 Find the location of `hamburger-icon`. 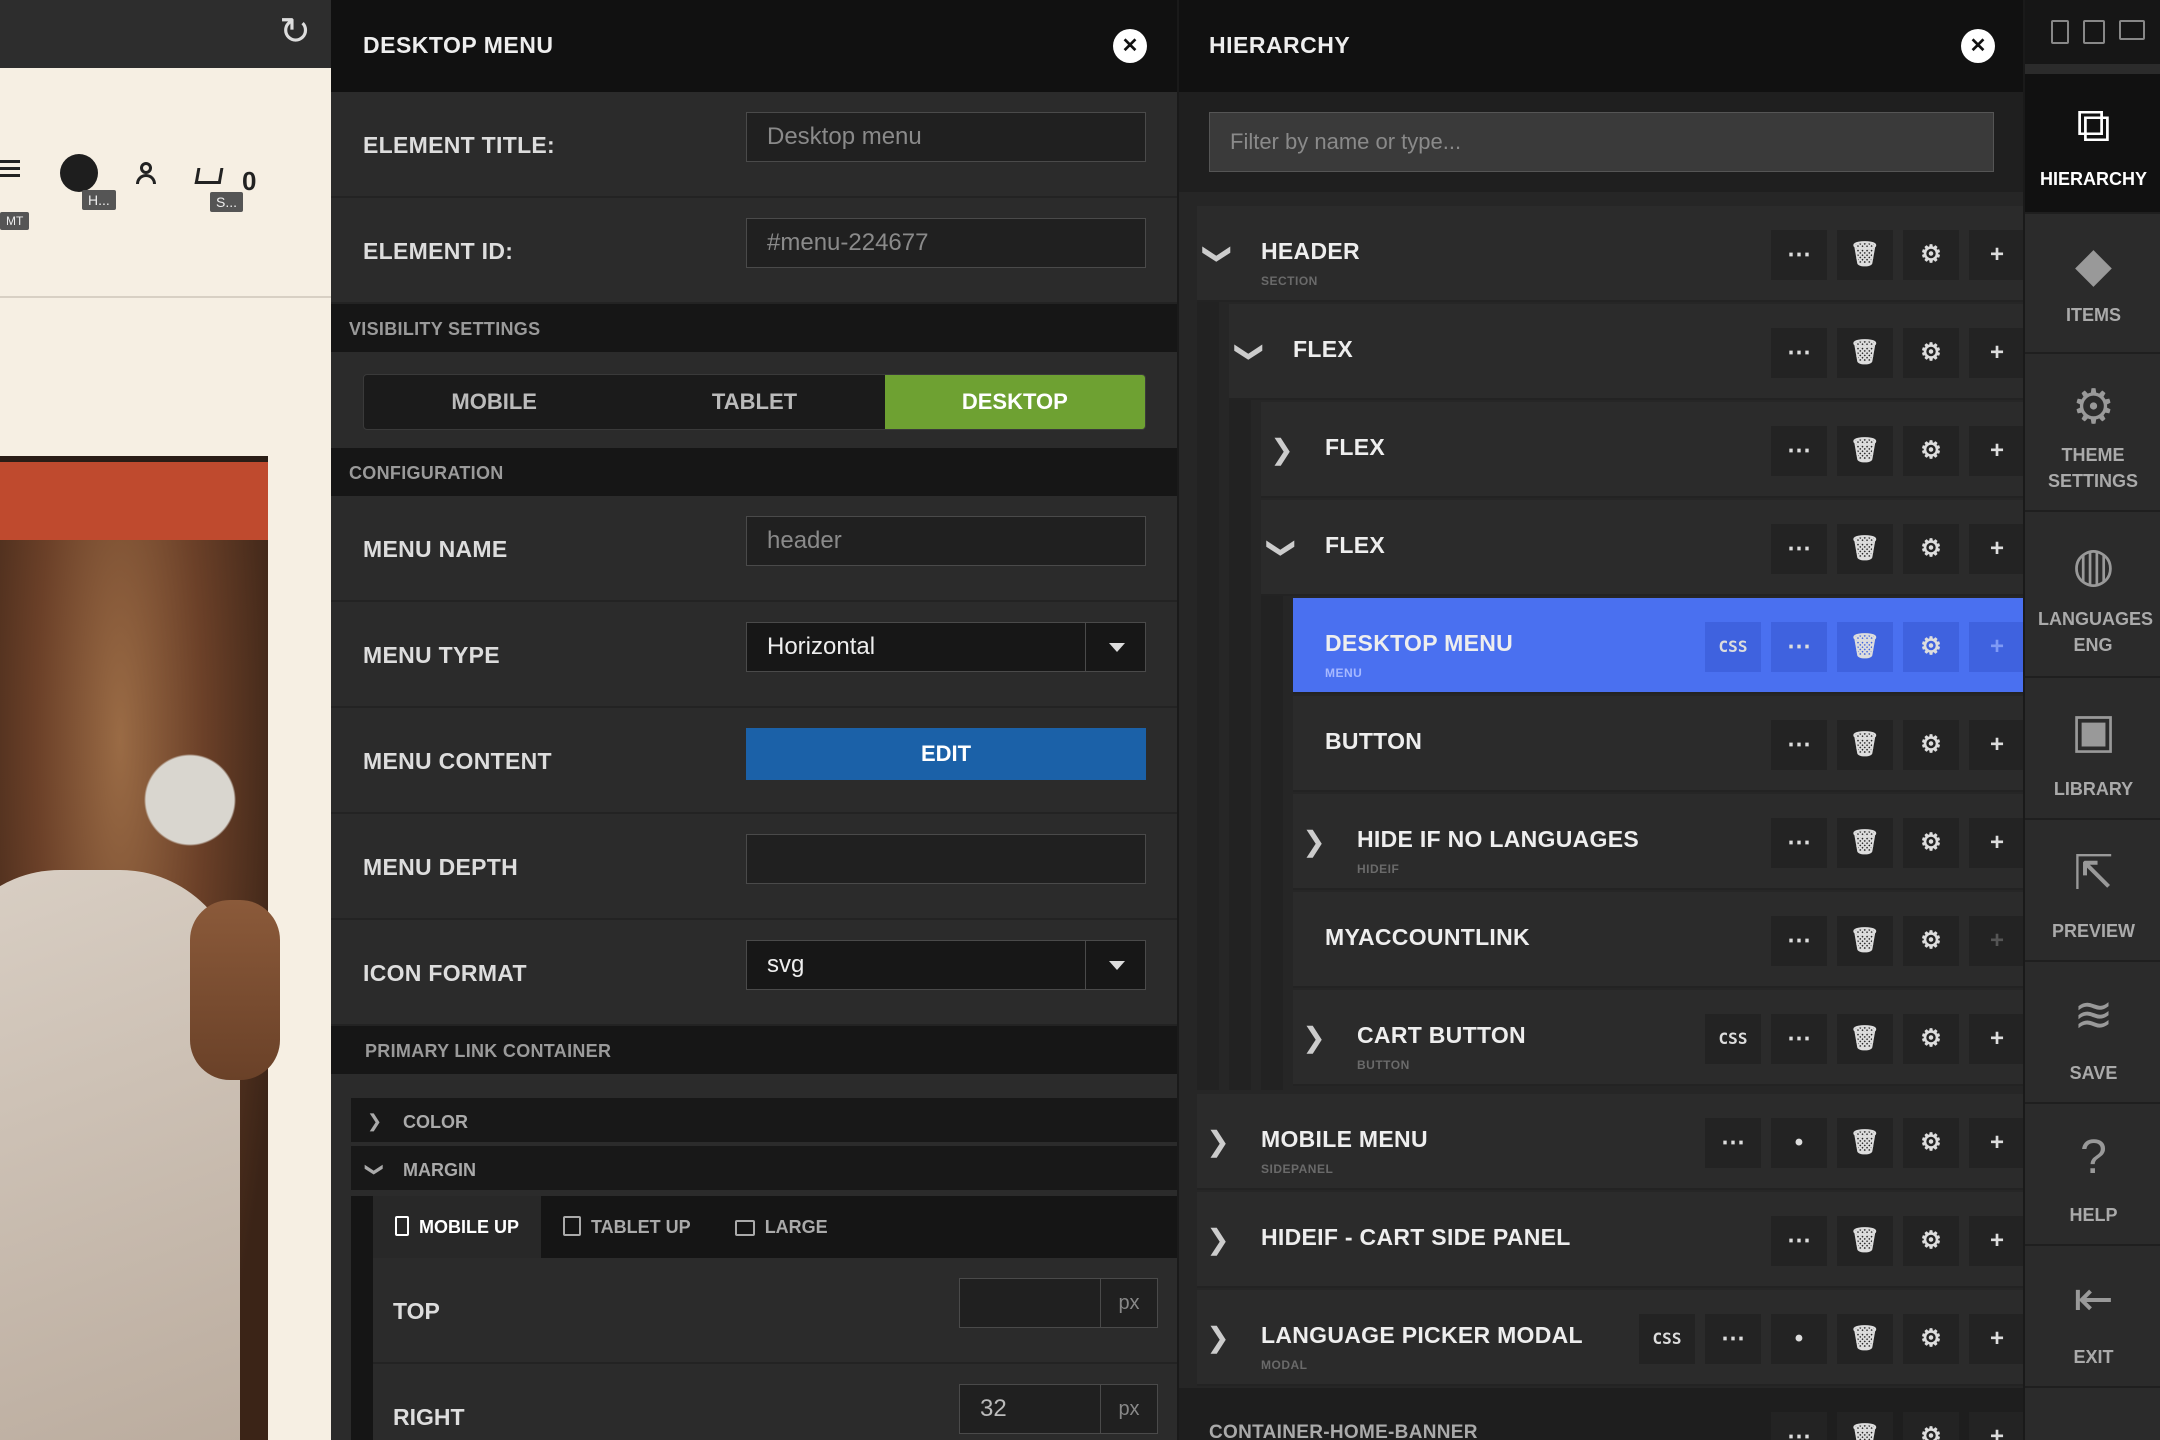

hamburger-icon is located at coordinates (10, 169).